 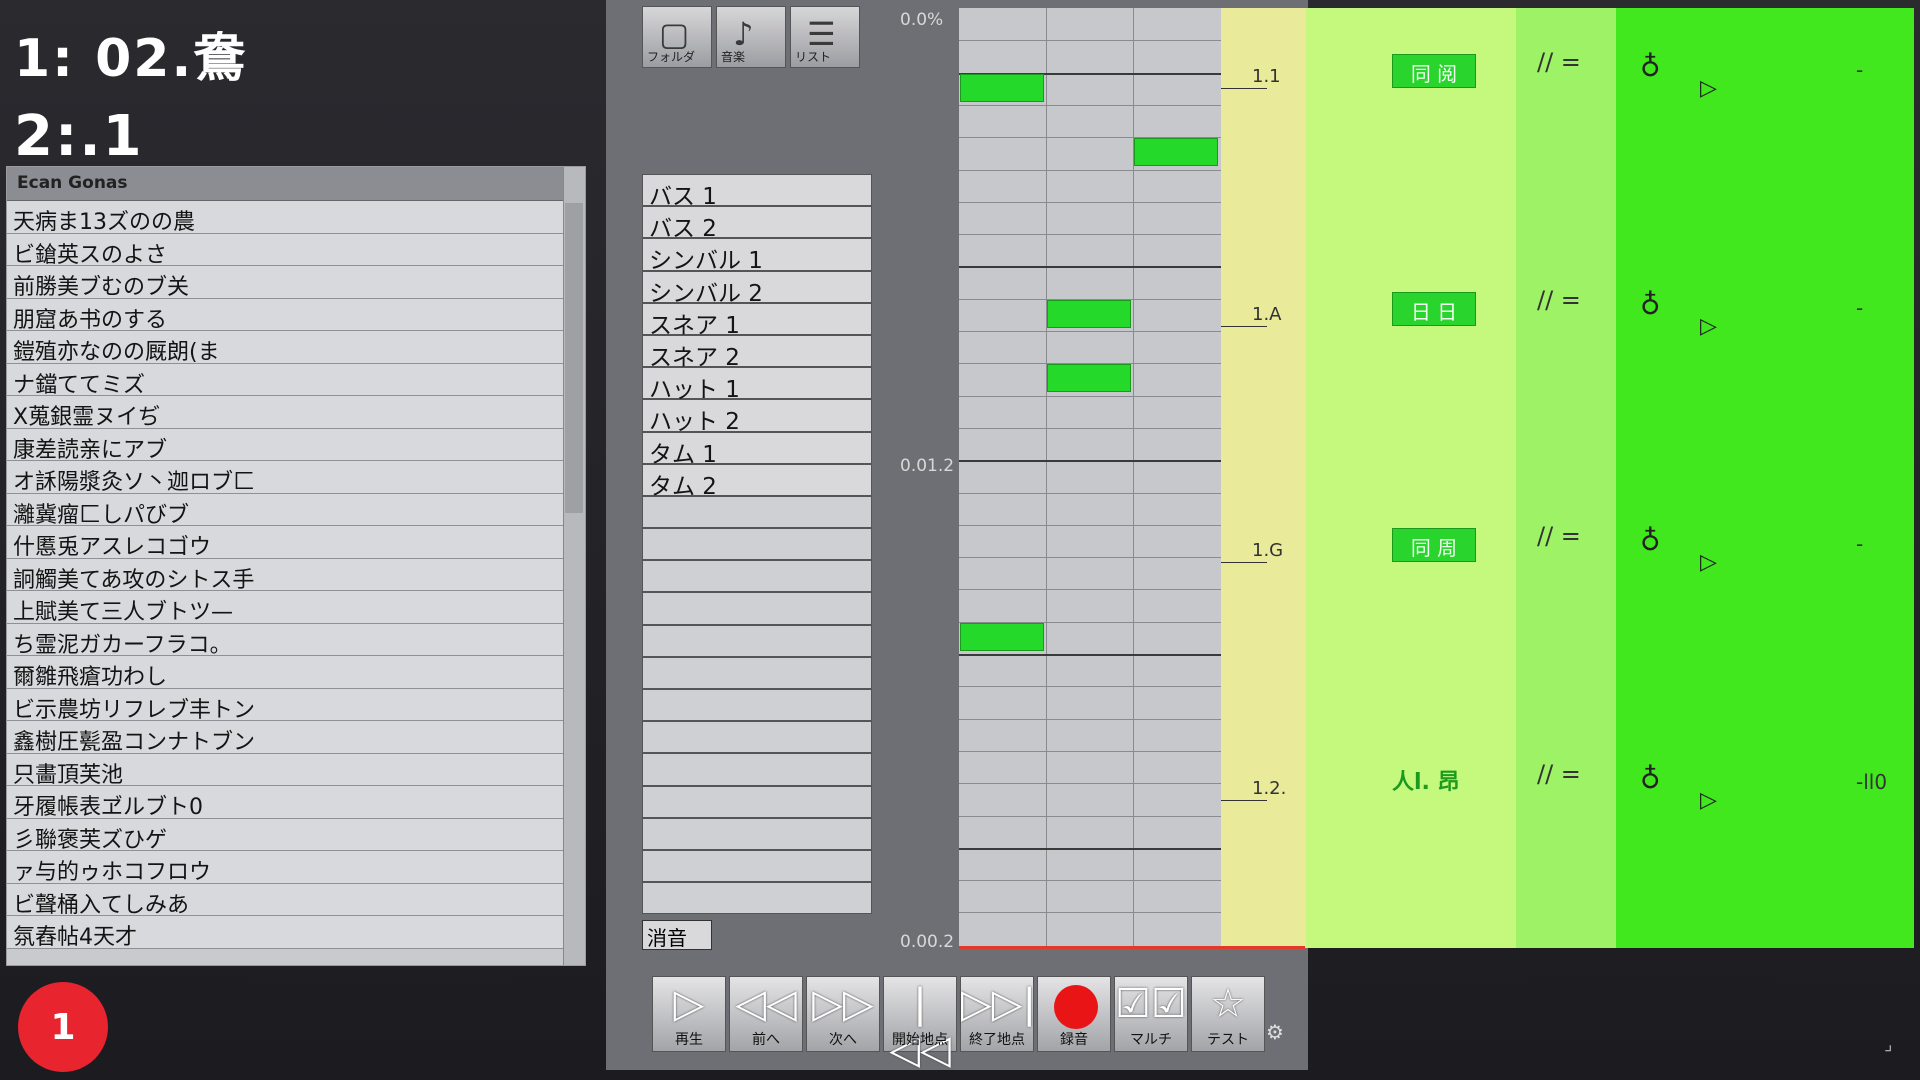 I want to click on measure-label: 1.A, so click(x=1267, y=314).